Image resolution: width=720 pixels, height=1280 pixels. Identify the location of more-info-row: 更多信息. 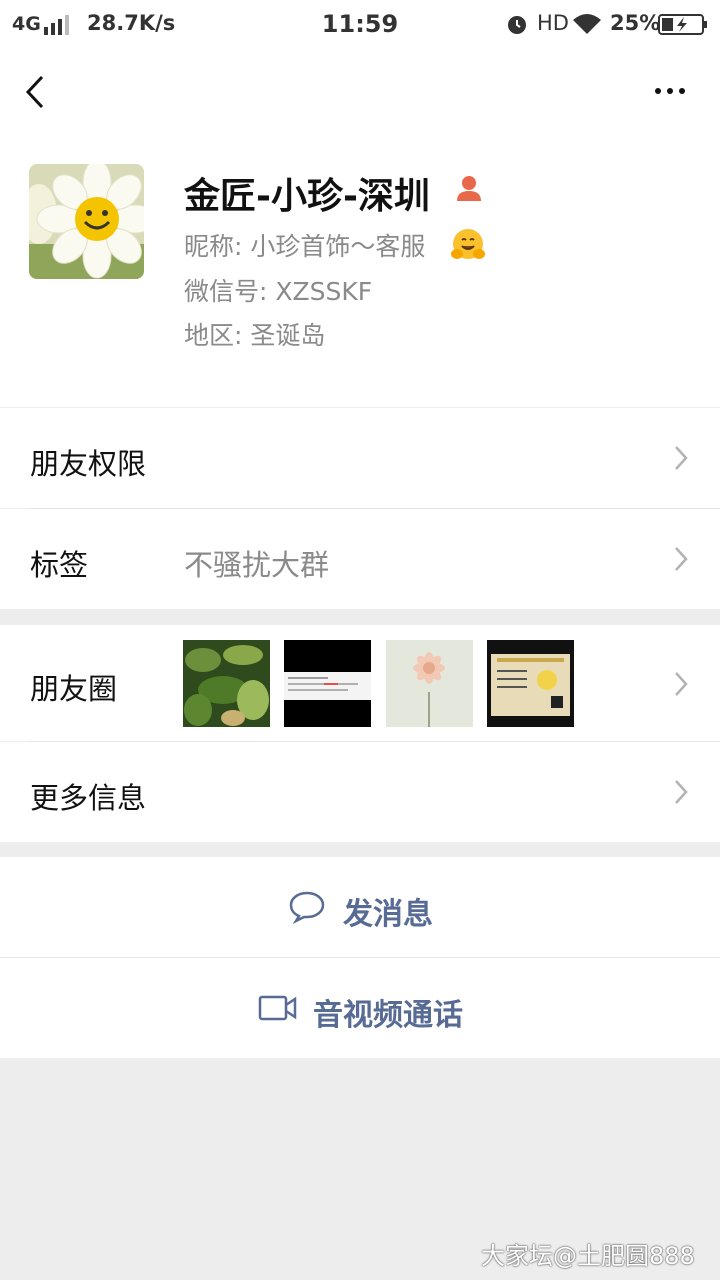
(360, 792).